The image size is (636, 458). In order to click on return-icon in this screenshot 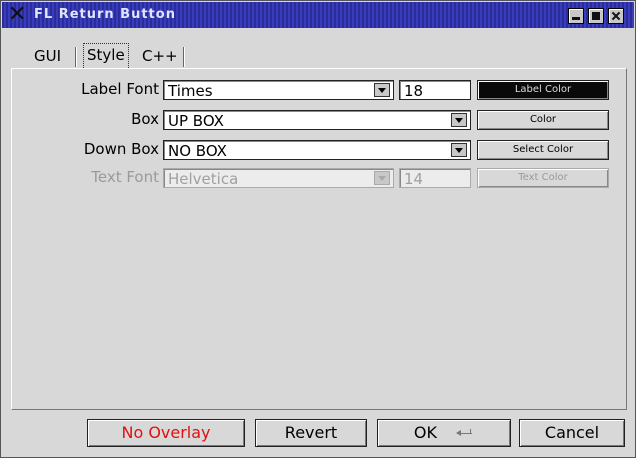, I will do `click(465, 433)`.